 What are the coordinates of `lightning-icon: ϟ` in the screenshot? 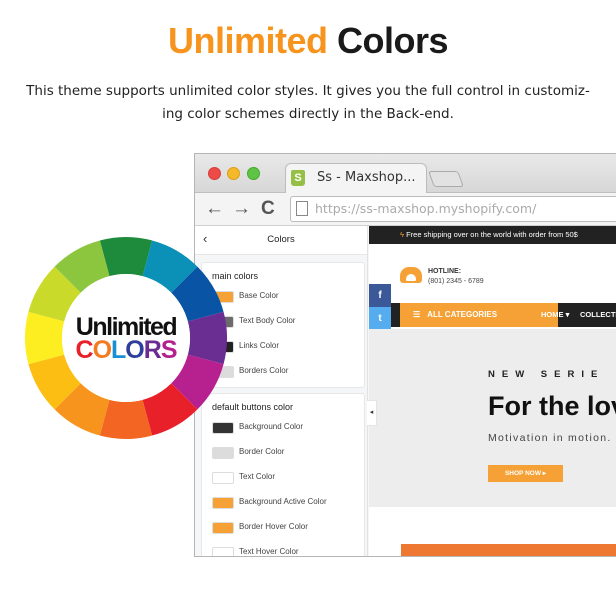 It's located at (402, 234).